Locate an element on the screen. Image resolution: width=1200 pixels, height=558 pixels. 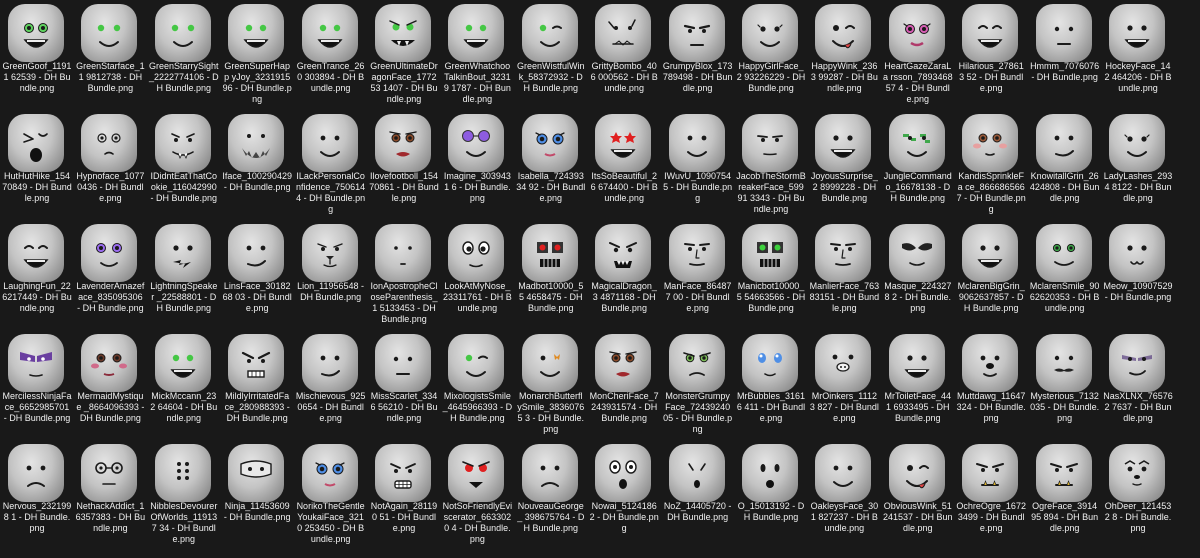
file-item: ManlierFace_763 83151 - DH Bundle.png is located at coordinates (844, 275).